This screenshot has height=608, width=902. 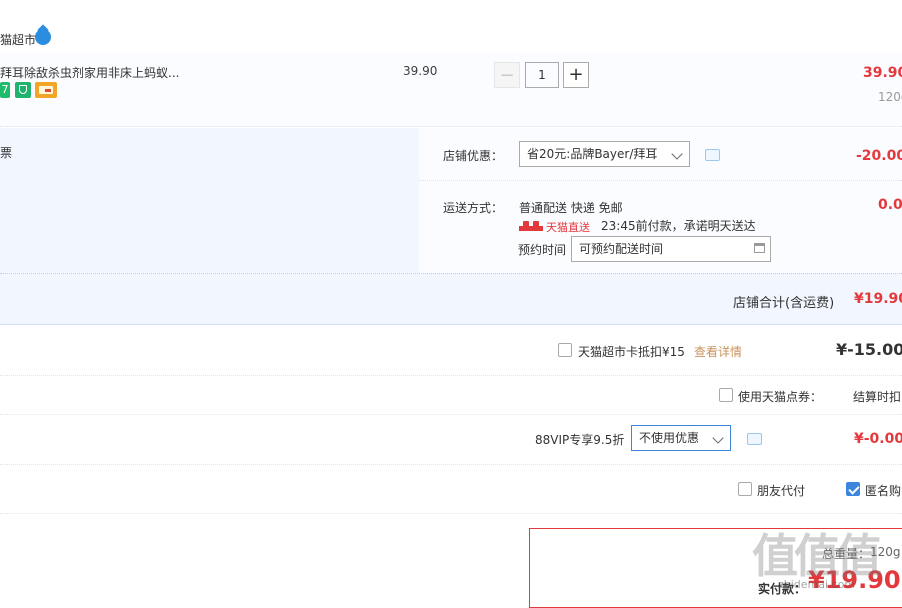 What do you see at coordinates (571, 208) in the screenshot?
I see `shipping-value: 普通配送 快递 免邮` at bounding box center [571, 208].